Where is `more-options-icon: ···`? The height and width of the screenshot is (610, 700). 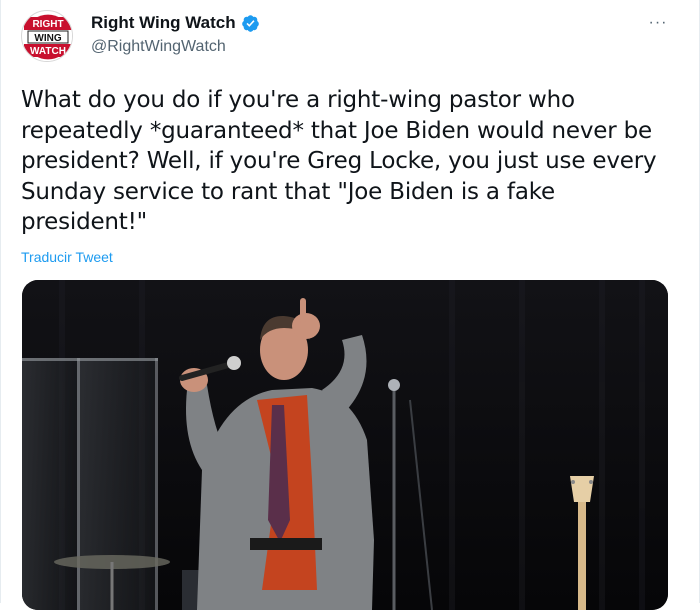
more-options-icon: ··· is located at coordinates (658, 23).